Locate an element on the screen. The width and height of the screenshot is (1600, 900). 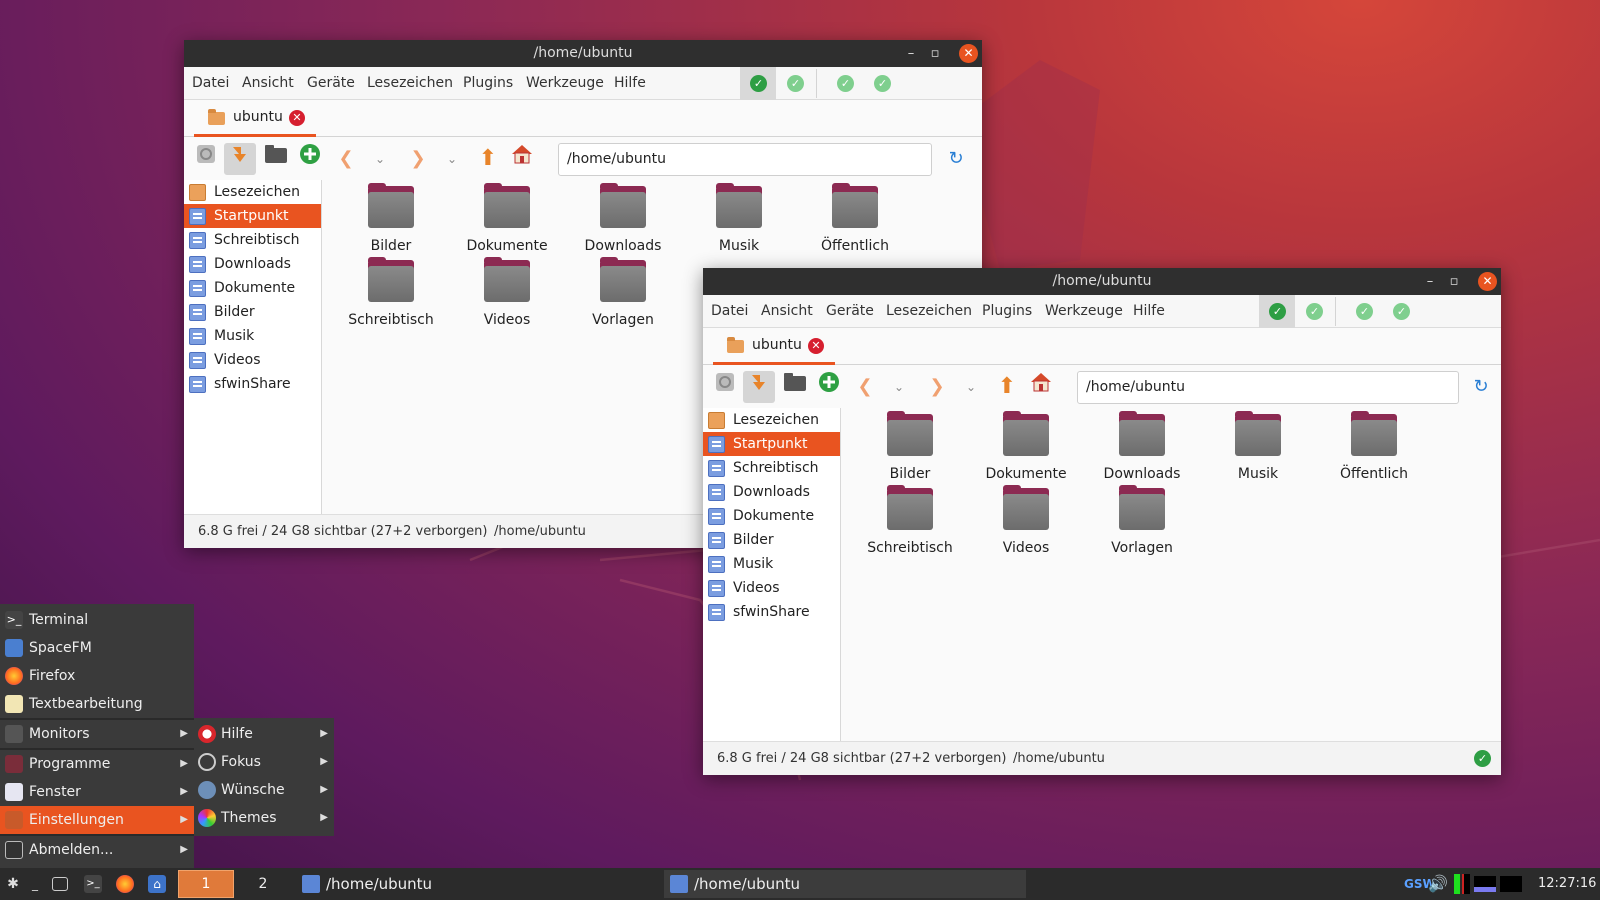
sidebar-item-lesezeichen: Lesezeichen is located at coordinates (252, 192).